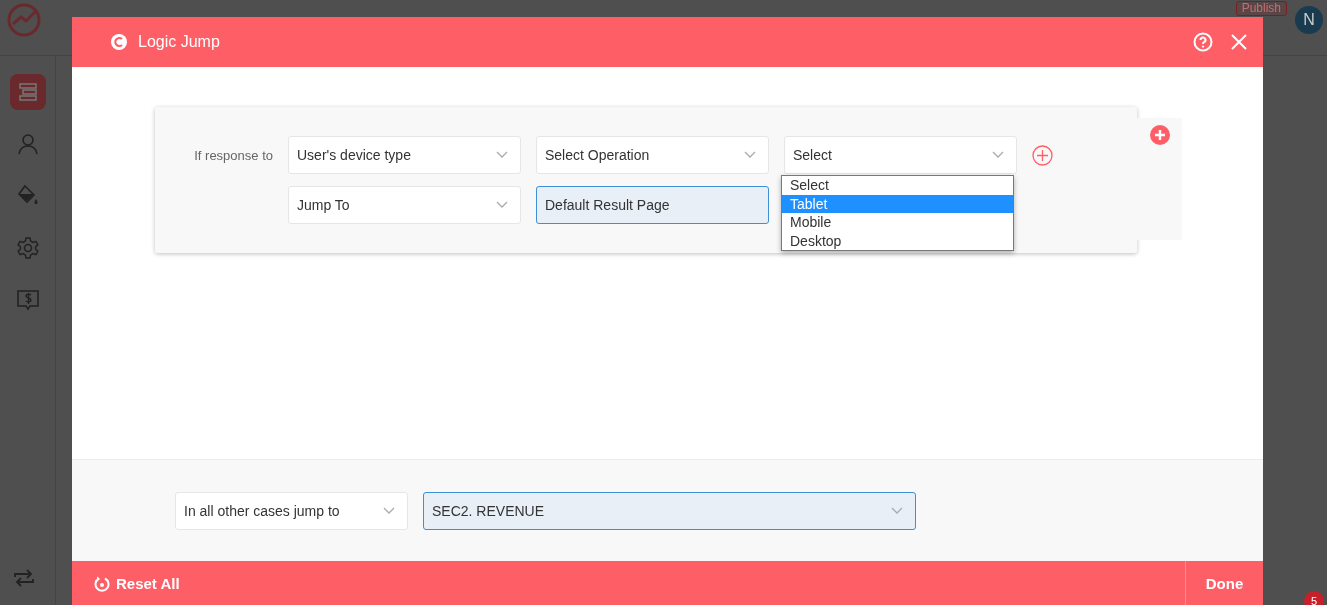 The width and height of the screenshot is (1327, 605). What do you see at coordinates (897, 240) in the screenshot?
I see `dropdown-option: Desktop` at bounding box center [897, 240].